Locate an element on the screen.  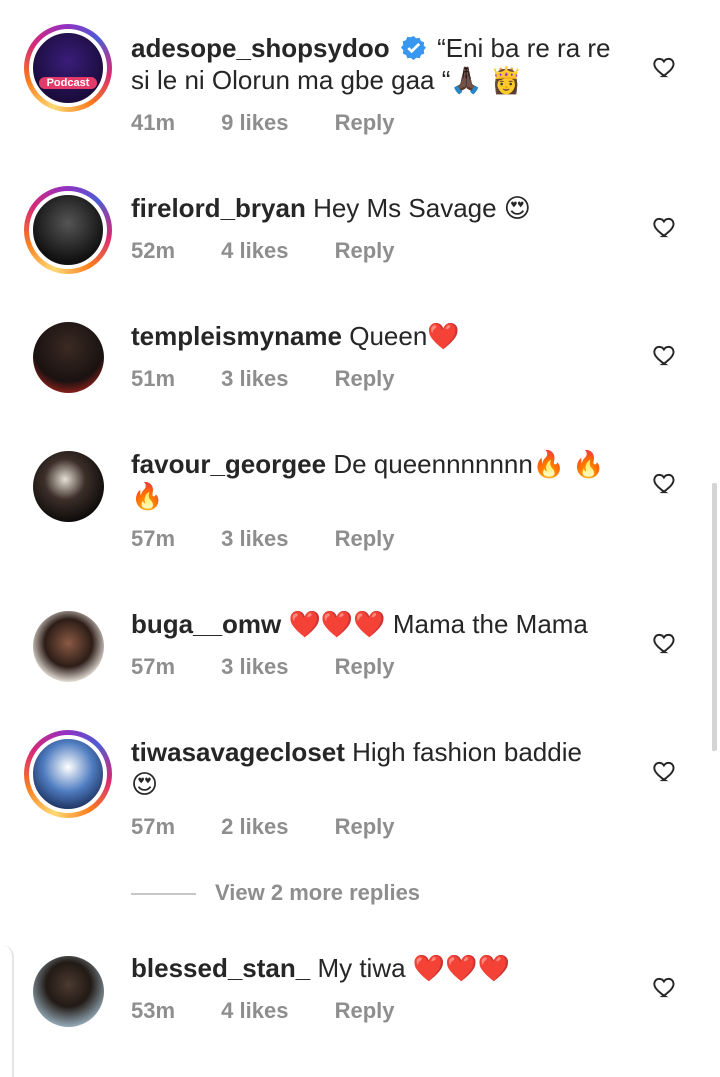
comment-text: ❤️❤️❤️ Mama the Mama is located at coordinates (438, 624).